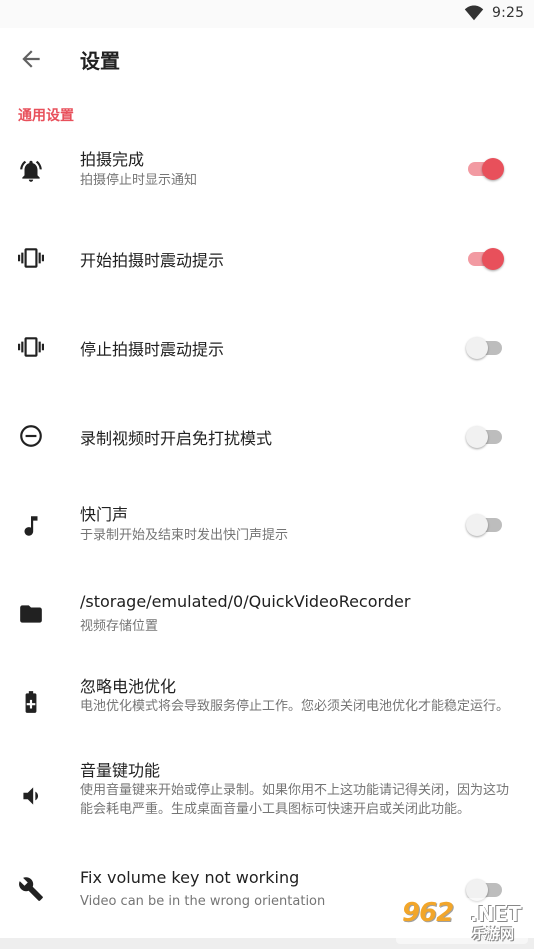 This screenshot has width=534, height=949. What do you see at coordinates (31, 889) in the screenshot?
I see `wrench-icon` at bounding box center [31, 889].